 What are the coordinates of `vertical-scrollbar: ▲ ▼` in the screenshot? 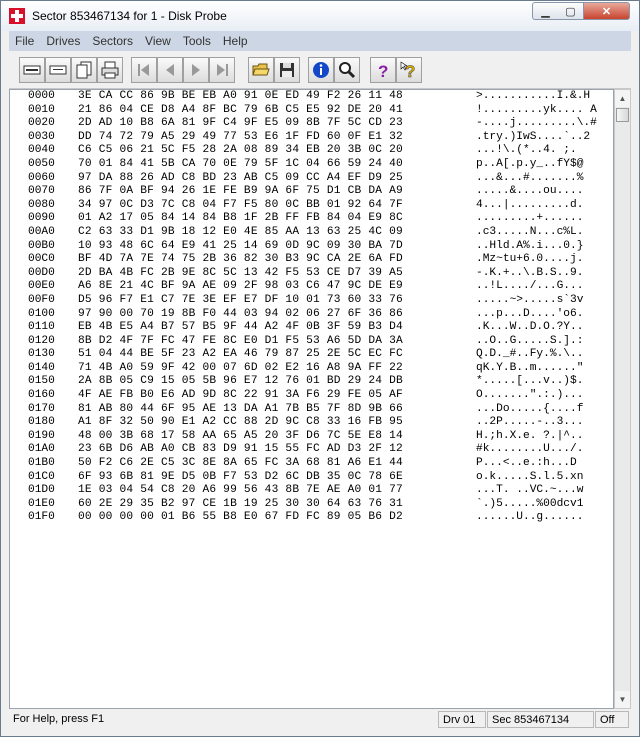 It's located at (622, 399).